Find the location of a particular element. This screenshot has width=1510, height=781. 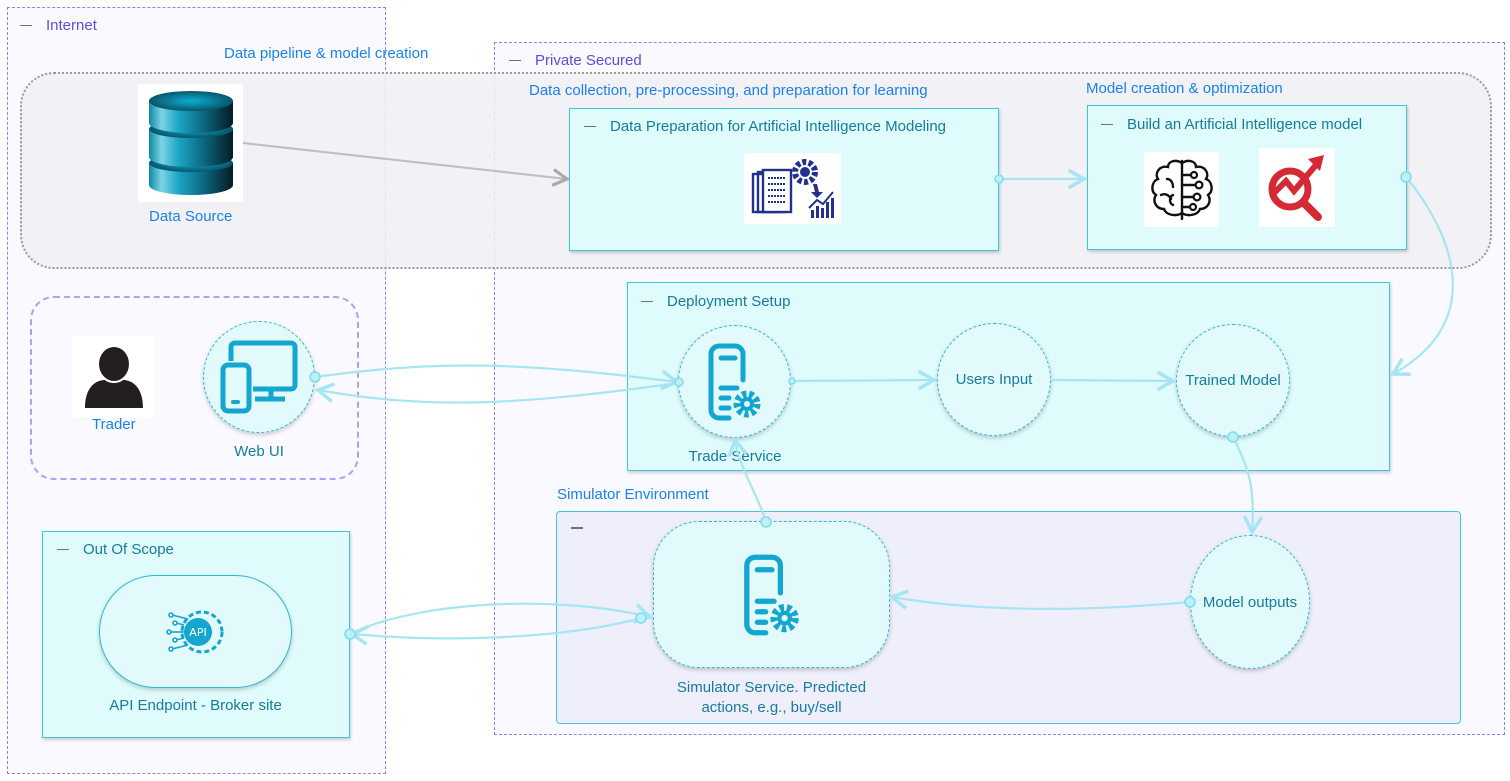

pipeline-label: Data pipeline & model creation is located at coordinates (326, 53).